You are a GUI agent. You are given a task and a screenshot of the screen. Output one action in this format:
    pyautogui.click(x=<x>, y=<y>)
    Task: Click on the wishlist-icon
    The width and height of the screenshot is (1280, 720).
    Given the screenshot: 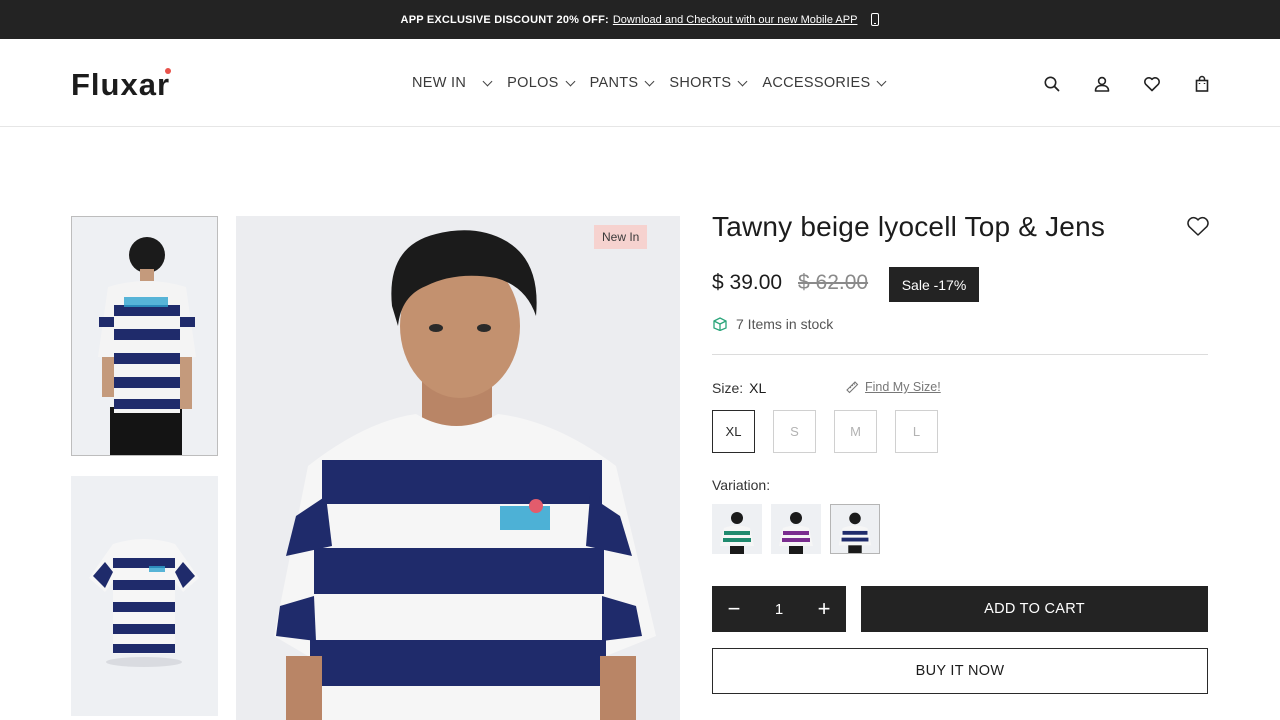 What is the action you would take?
    pyautogui.click(x=1168, y=84)
    